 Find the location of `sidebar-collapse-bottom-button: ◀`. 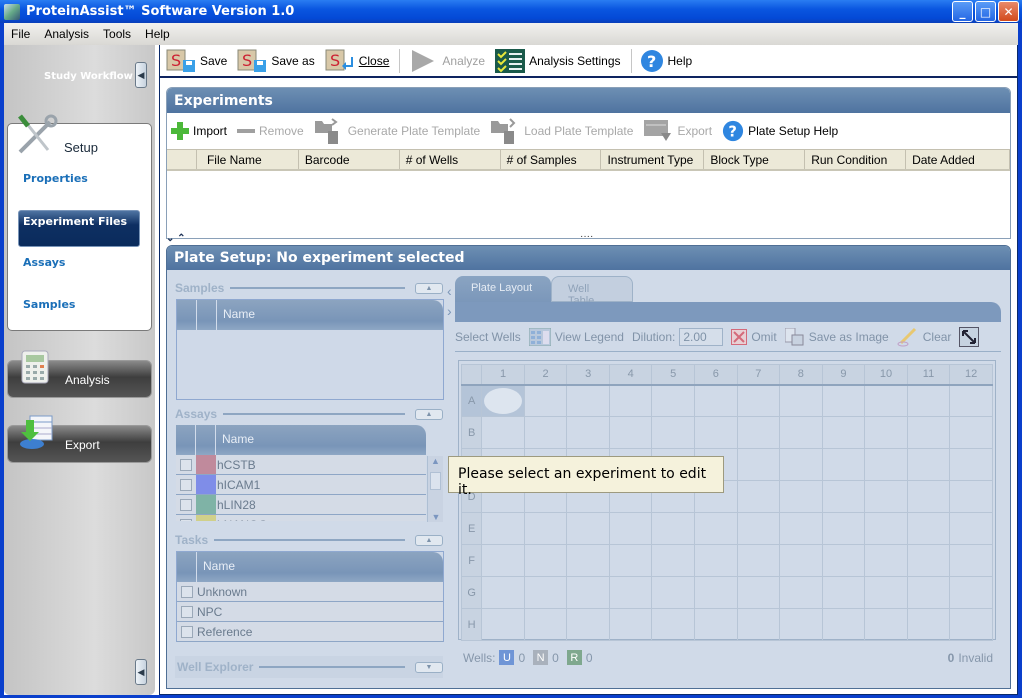

sidebar-collapse-bottom-button: ◀ is located at coordinates (141, 672).